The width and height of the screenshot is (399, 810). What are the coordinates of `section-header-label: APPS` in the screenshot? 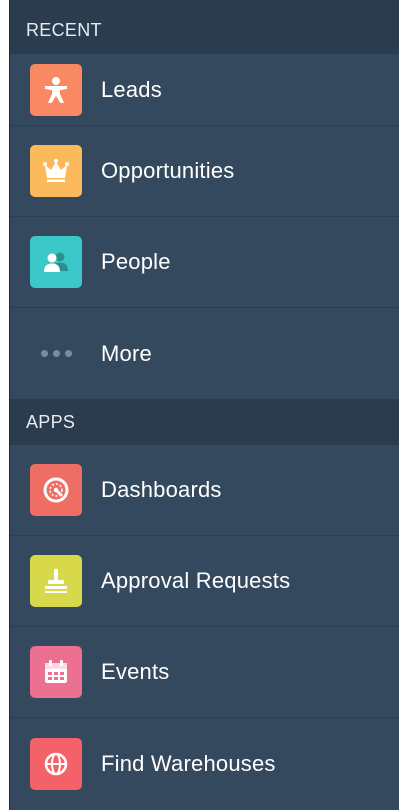 It's located at (51, 421).